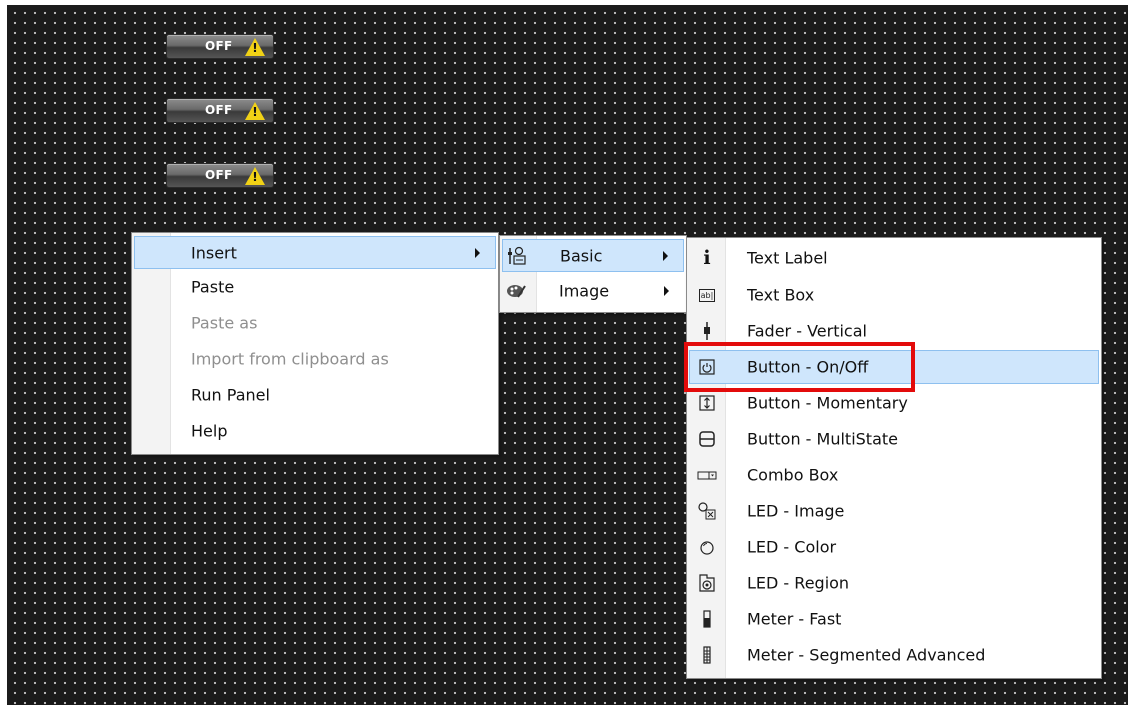 The image size is (1134, 715). Describe the element at coordinates (230, 395) in the screenshot. I see `menu-item-label: Run Panel` at that location.